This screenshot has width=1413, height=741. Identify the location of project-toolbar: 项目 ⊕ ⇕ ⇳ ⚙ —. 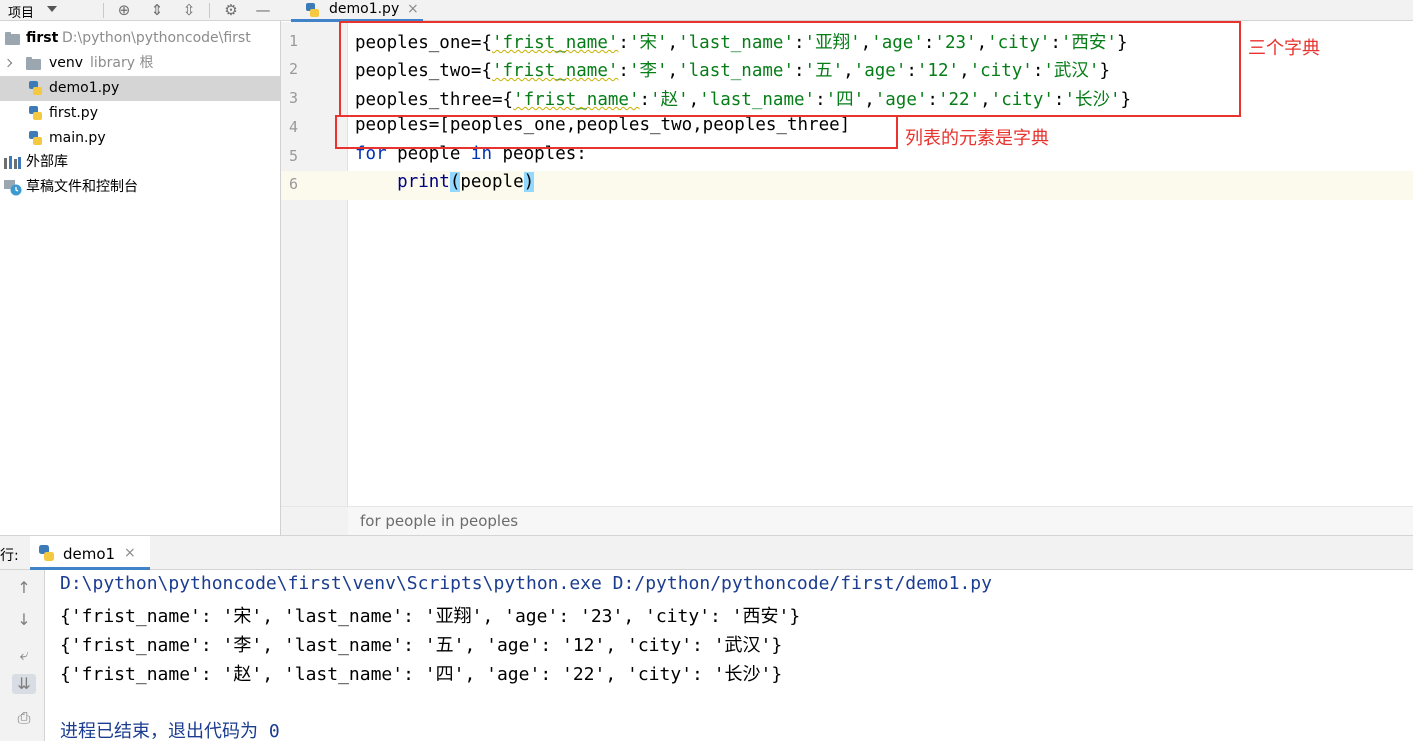
(140, 10).